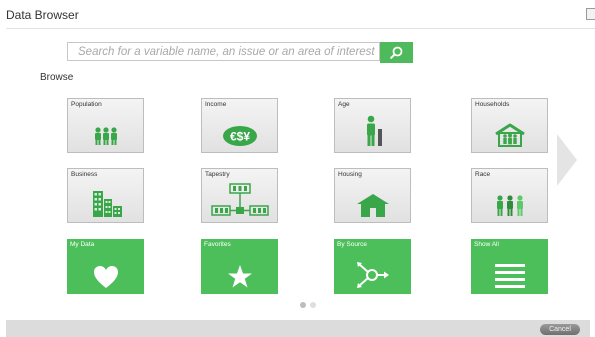  I want to click on tile-show-all: Show All, so click(509, 266).